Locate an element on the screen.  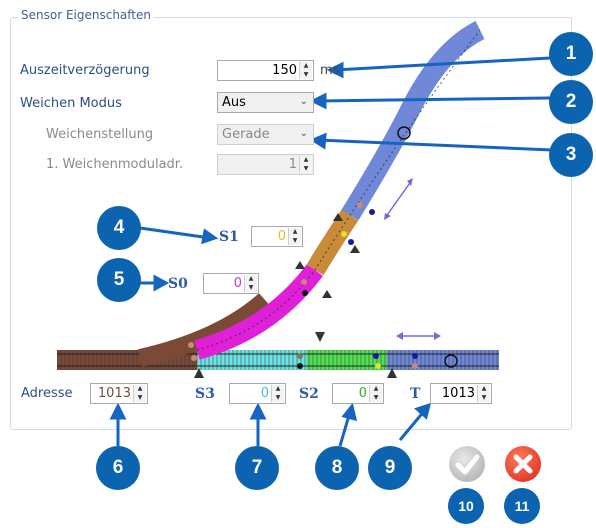
weichenmoduladr-spinner: 1 ▲ ▼ is located at coordinates (265, 164).